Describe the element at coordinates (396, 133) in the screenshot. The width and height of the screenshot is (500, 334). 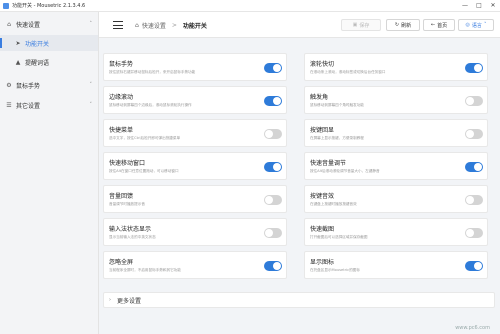
I see `toggle-card-key-echo: 按键回显 在屏幕上显示按键，方便录制教程` at that location.